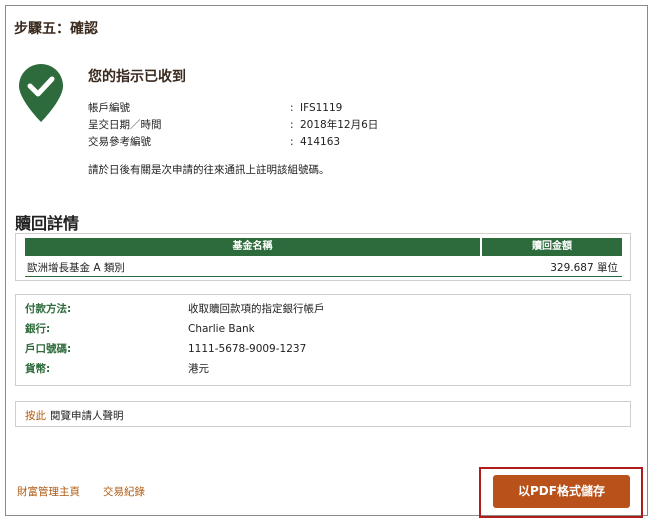 This screenshot has width=654, height=521. I want to click on info-value: IFS1119, so click(321, 108).